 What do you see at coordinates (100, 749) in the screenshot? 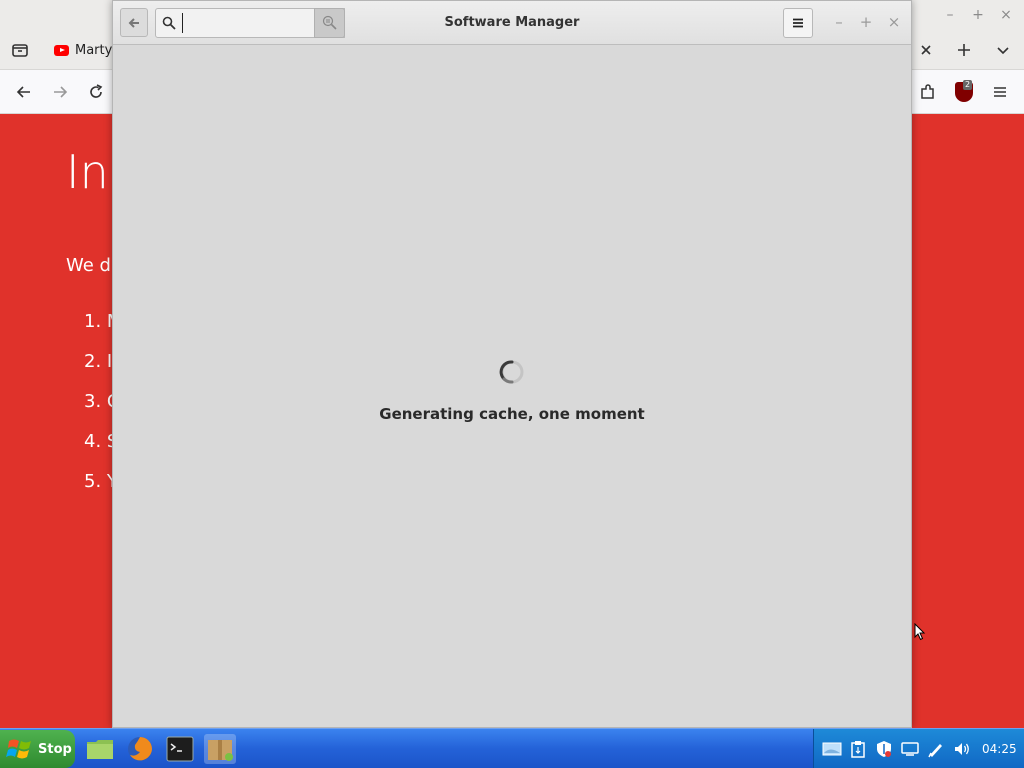
I see `file-manager-folder-icon` at bounding box center [100, 749].